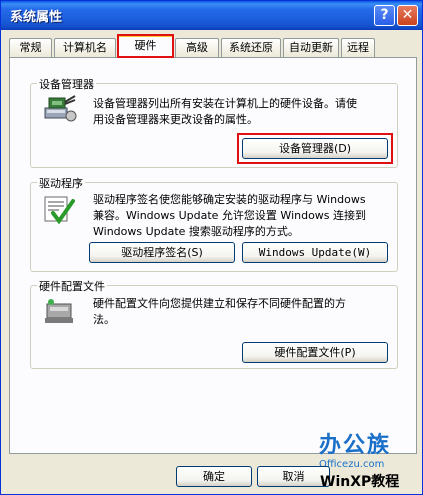  I want to click on drivers-heading: 驱动程序, so click(61, 183).